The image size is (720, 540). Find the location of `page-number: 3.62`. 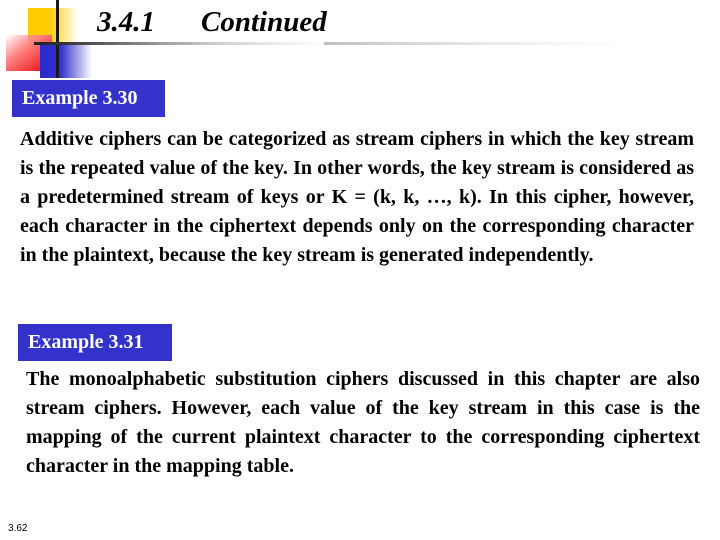

page-number: 3.62 is located at coordinates (18, 528).